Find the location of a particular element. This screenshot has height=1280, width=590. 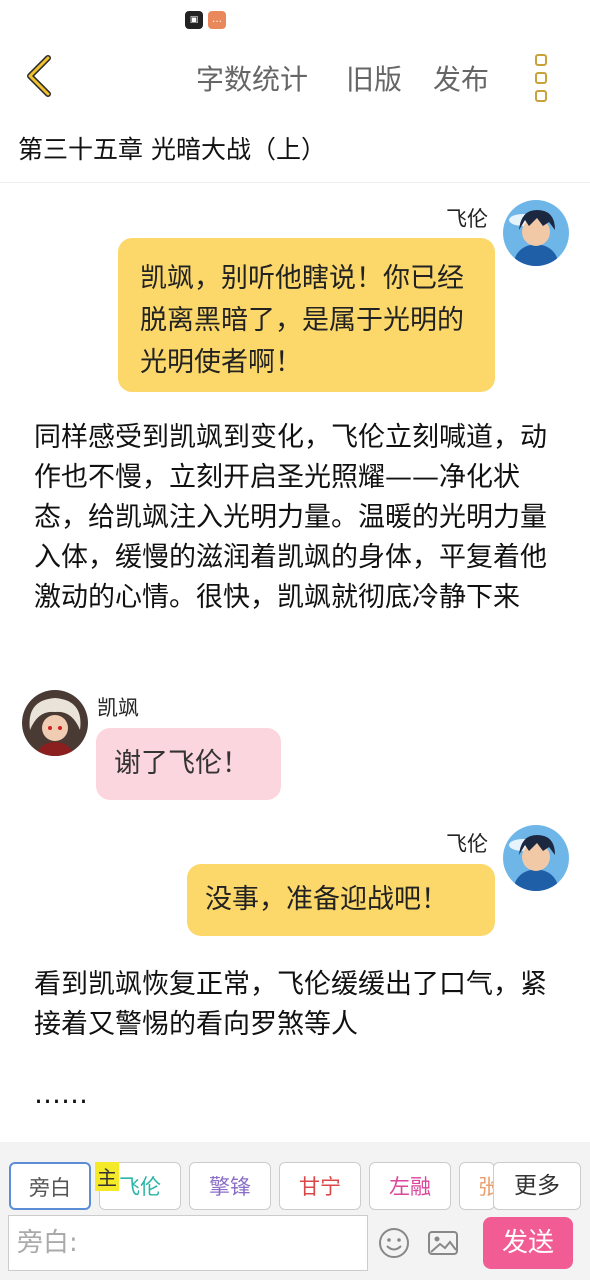

back-button is located at coordinates (40, 76).